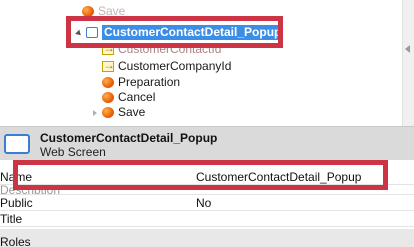  I want to click on property-row-name: Name CustomerContactDetail_Popup, so click(207, 177).